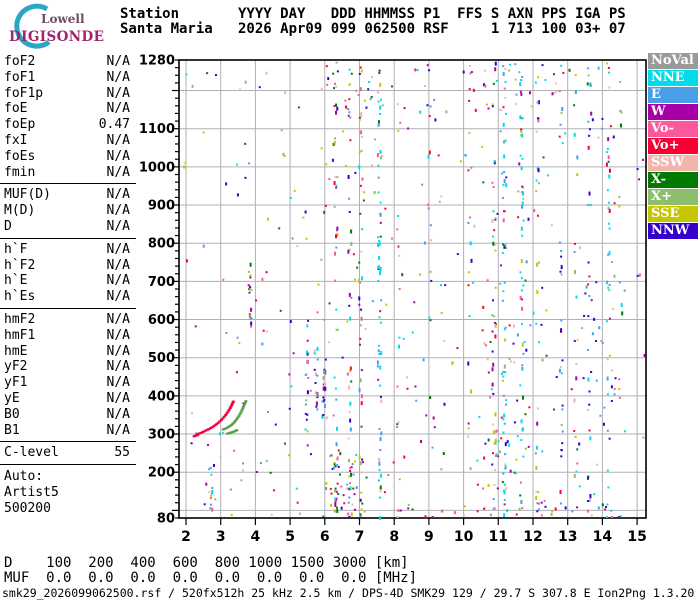 The height and width of the screenshot is (600, 700). Describe the element at coordinates (603, 537) in the screenshot. I see `svg-text: 14` at that location.